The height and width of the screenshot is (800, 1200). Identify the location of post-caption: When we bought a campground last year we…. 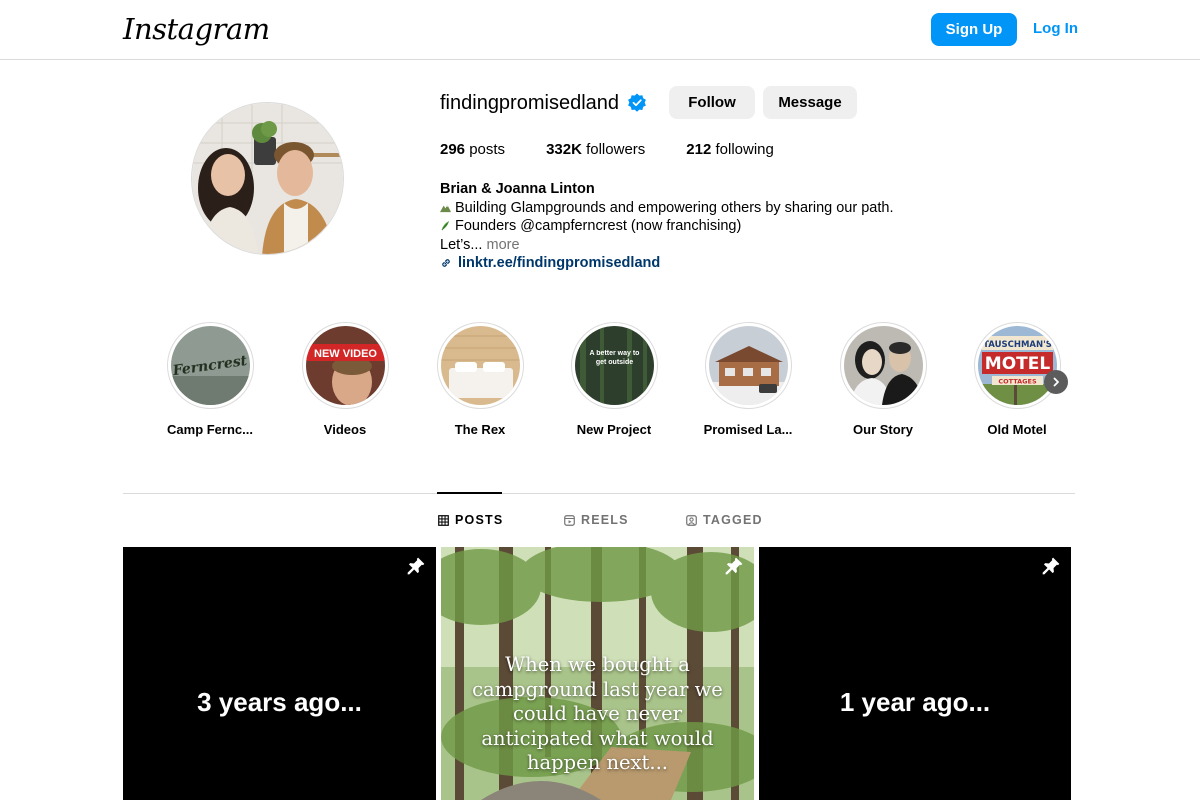
(597, 713).